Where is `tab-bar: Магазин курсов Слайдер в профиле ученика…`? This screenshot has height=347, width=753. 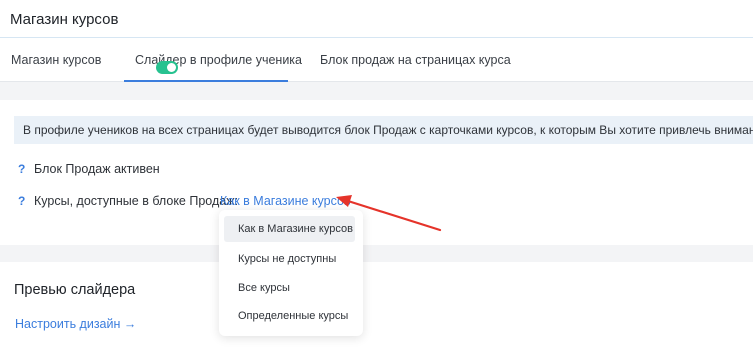
tab-bar: Магазин курсов Слайдер в профиле ученика… is located at coordinates (376, 60).